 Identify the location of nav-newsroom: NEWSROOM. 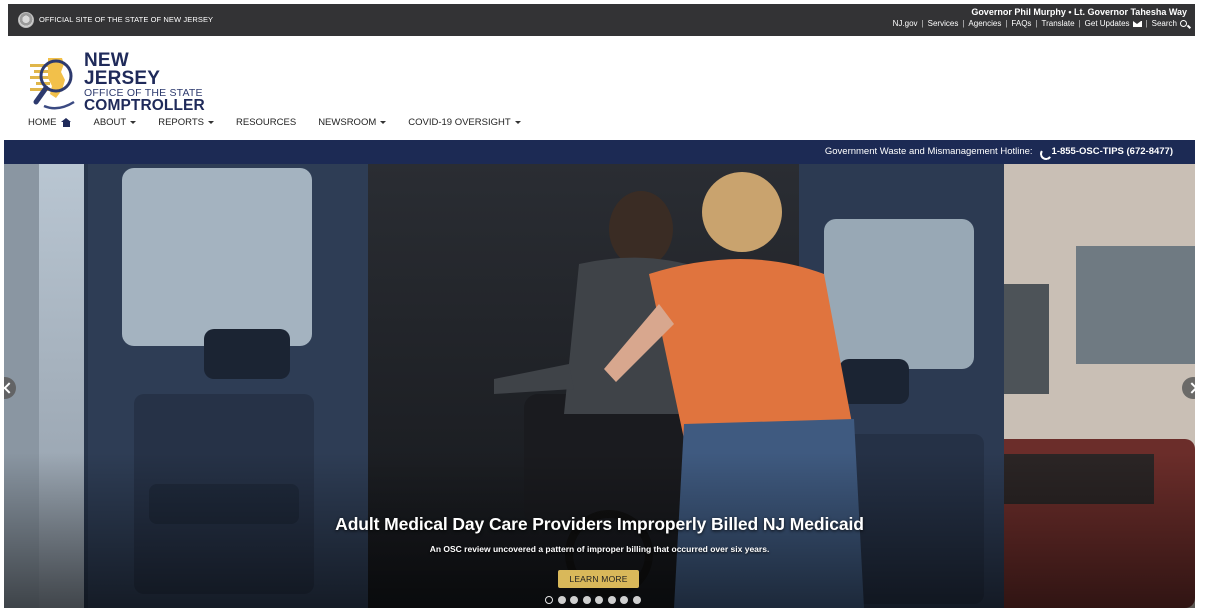
(352, 122).